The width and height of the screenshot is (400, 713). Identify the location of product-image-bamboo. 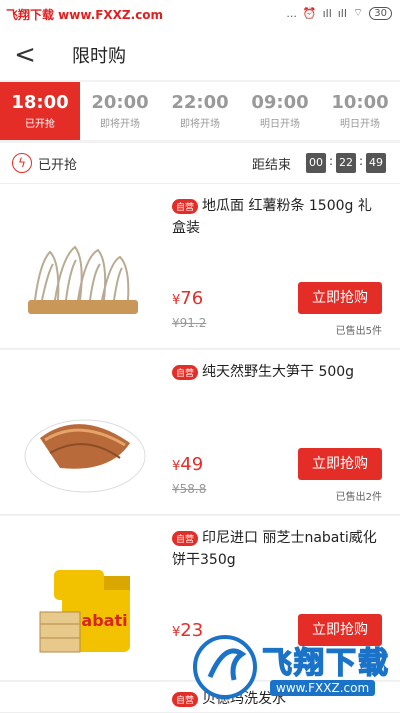
(85, 456).